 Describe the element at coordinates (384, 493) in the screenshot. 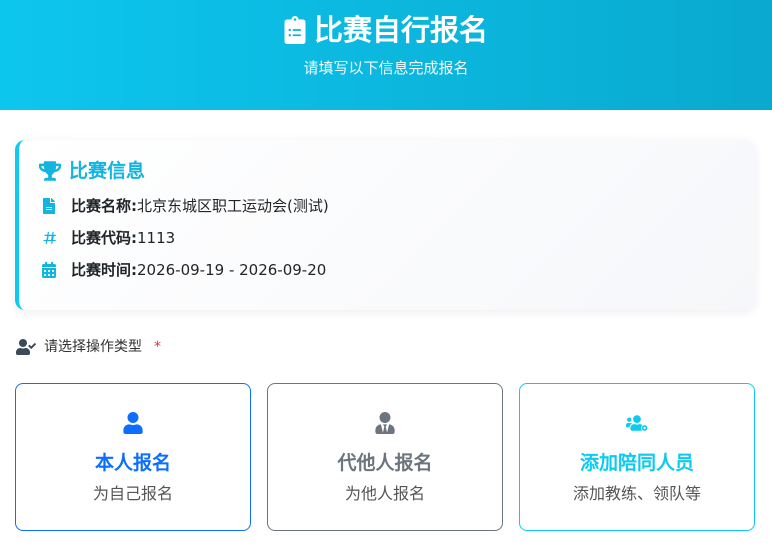

I see `proxy-register-desc: 为他人报名` at that location.